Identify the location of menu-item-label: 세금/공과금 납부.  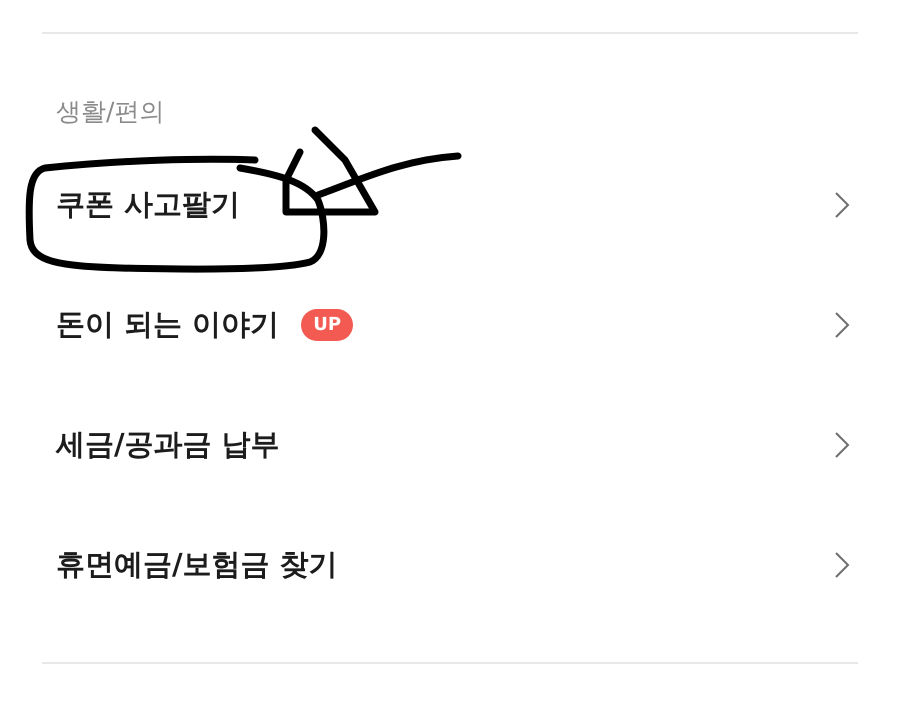
(168, 445).